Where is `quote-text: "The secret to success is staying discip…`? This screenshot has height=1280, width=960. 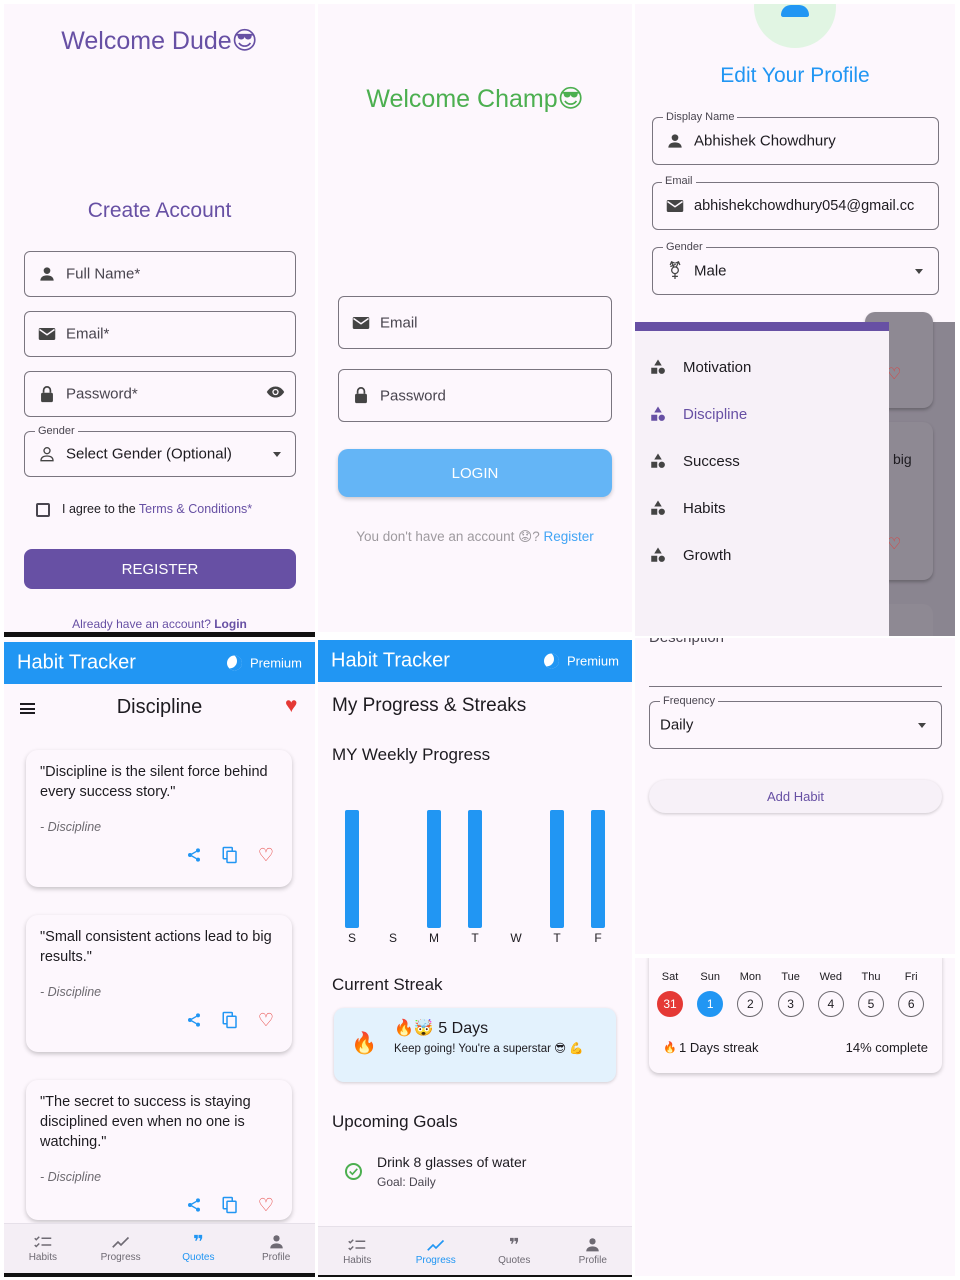
quote-text: "The secret to success is staying discip… is located at coordinates (145, 1122).